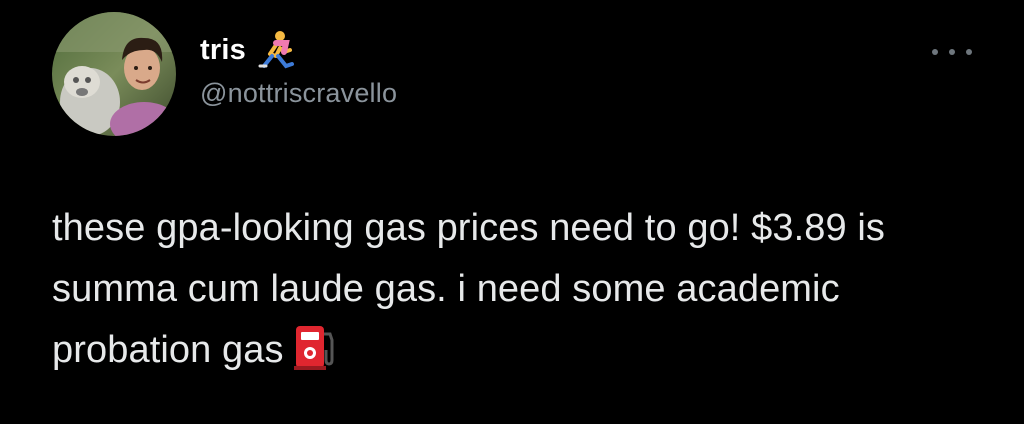 This screenshot has height=424, width=1024. I want to click on profile-photo, so click(114, 74).